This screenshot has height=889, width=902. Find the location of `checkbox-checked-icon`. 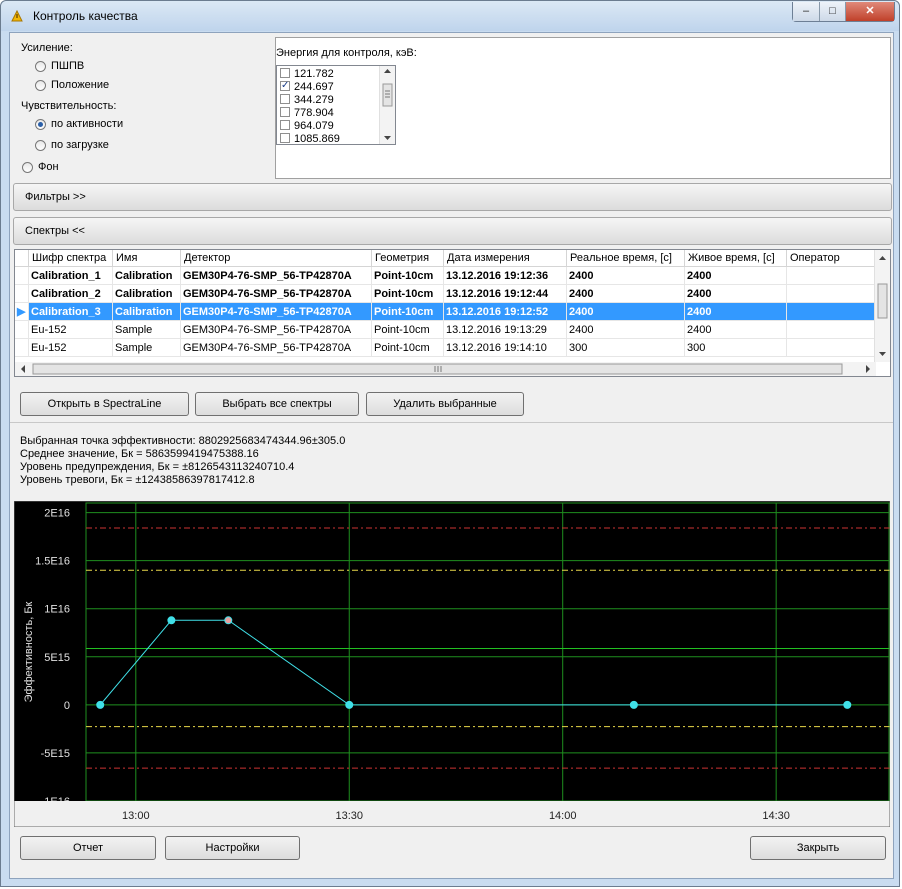

checkbox-checked-icon is located at coordinates (285, 85).